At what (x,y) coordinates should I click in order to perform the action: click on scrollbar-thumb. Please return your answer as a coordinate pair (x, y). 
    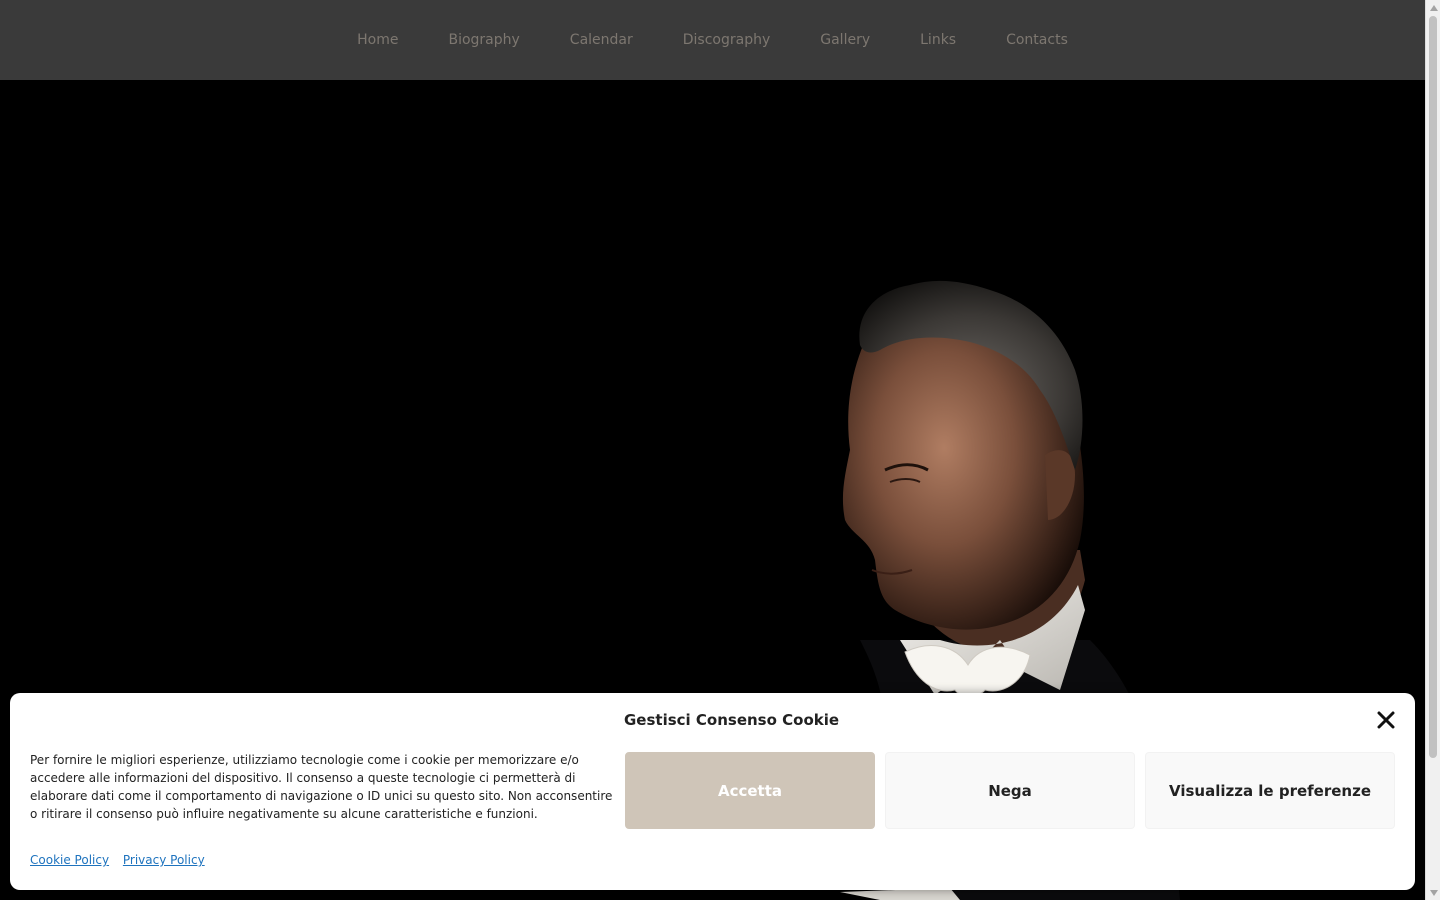
    Looking at the image, I should click on (1433, 387).